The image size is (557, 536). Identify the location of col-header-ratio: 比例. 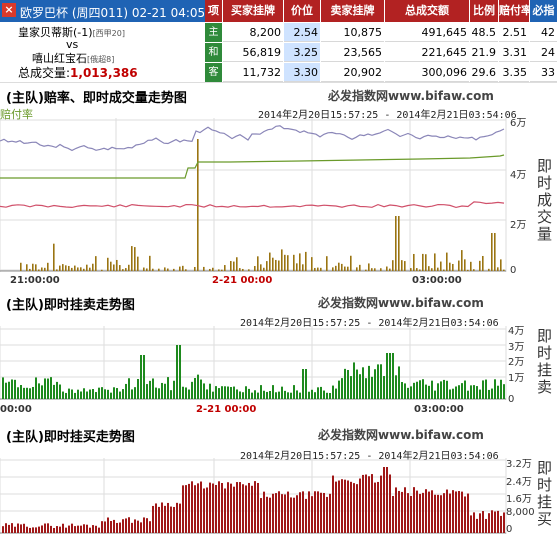
(484, 11).